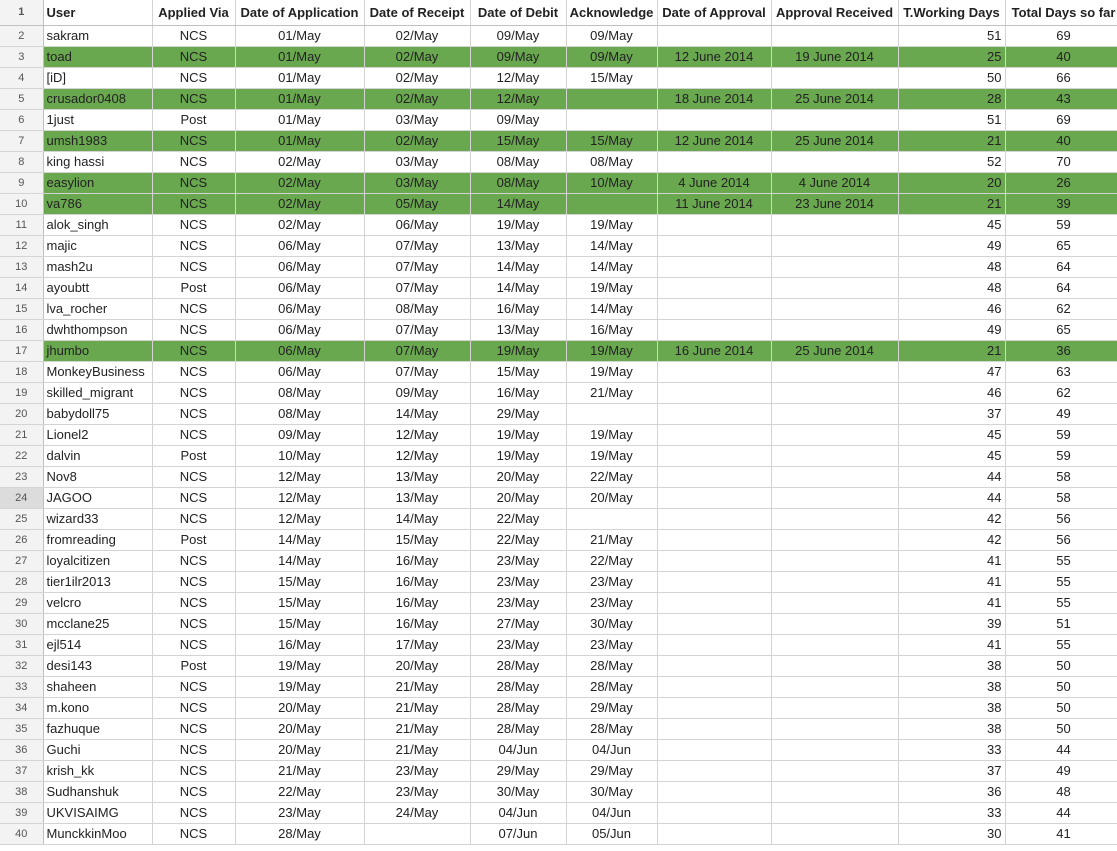  What do you see at coordinates (300, 414) in the screenshot?
I see `cell-date-of-application: 08/May` at bounding box center [300, 414].